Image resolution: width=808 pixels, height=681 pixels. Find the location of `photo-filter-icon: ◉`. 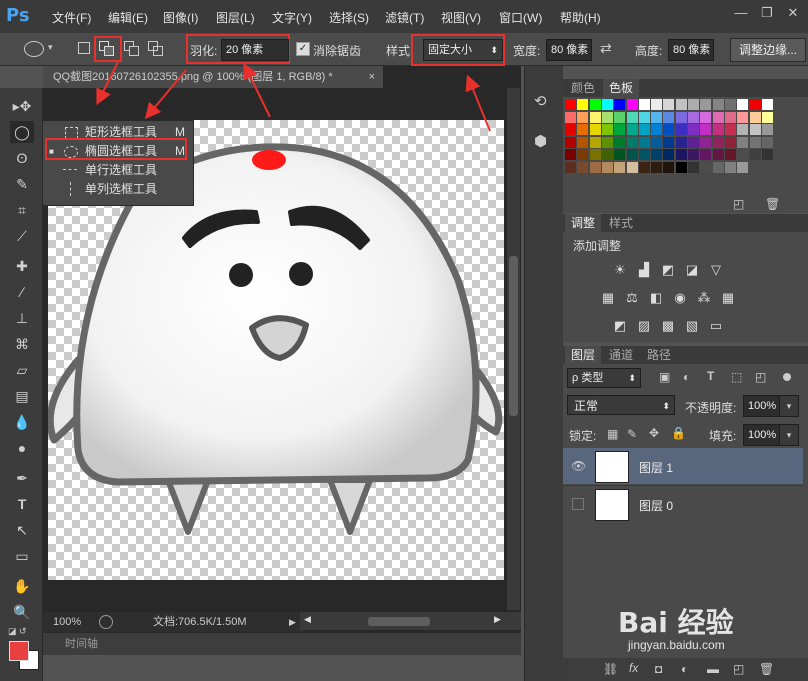

photo-filter-icon: ◉ is located at coordinates (680, 298).